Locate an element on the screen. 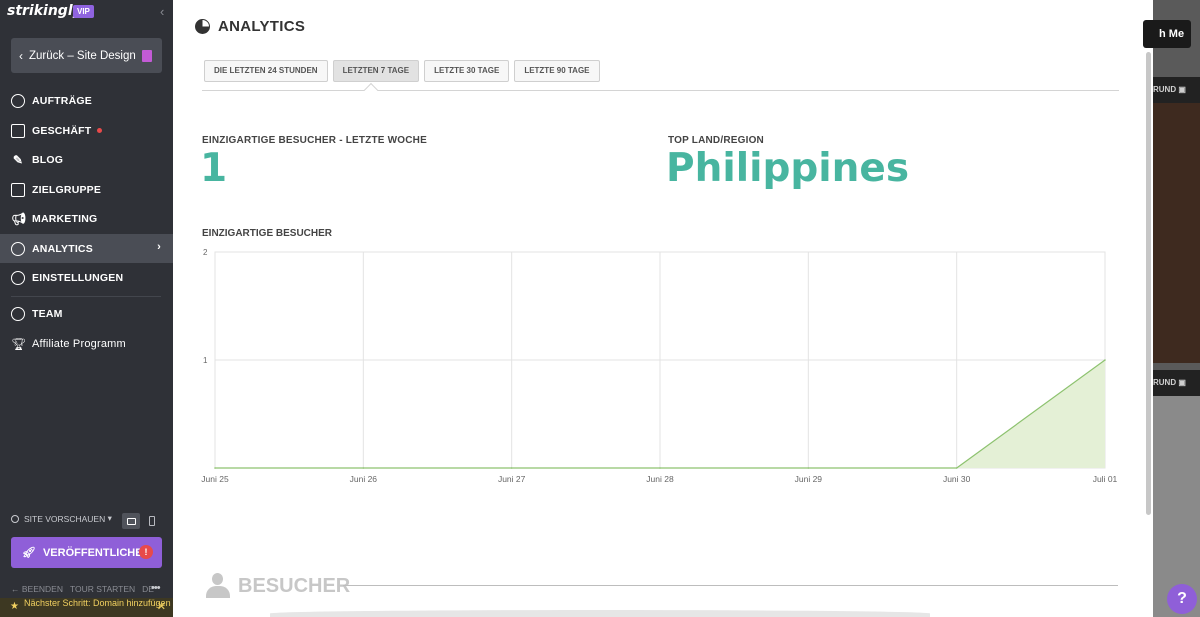  more-options-icon: ••• is located at coordinates (156, 588).